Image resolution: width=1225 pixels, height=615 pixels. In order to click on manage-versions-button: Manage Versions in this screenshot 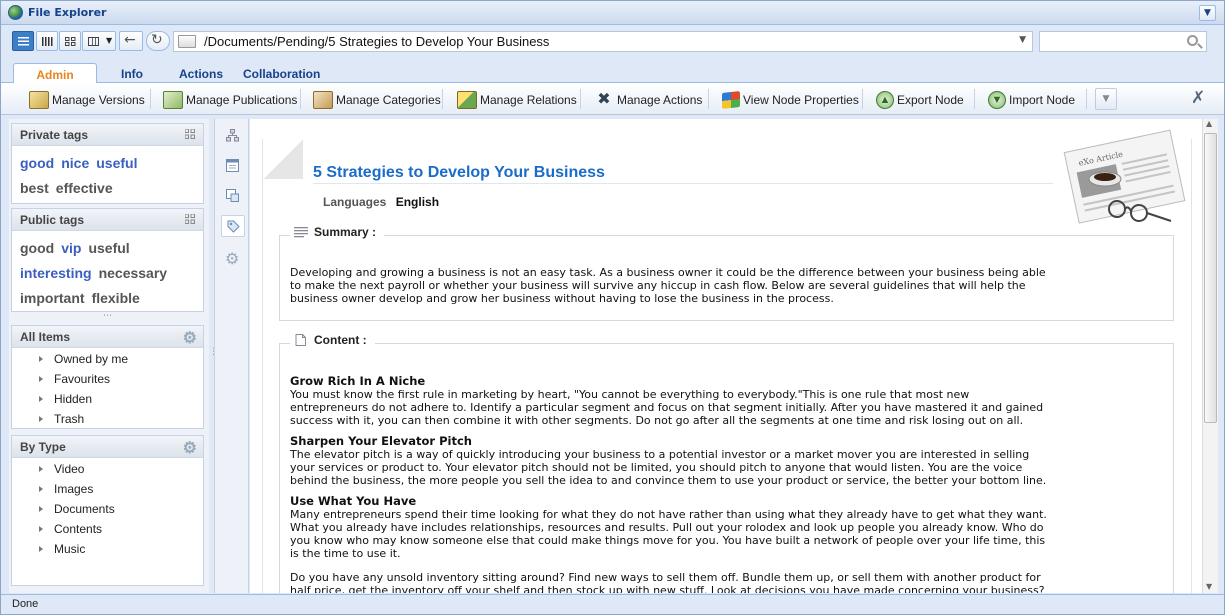, I will do `click(87, 100)`.